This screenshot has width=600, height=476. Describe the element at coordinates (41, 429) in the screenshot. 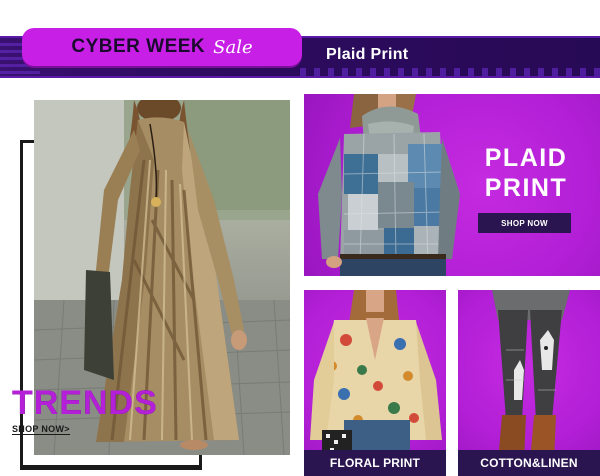

I see `trends-shop-now-link: SHOP NOW>` at that location.